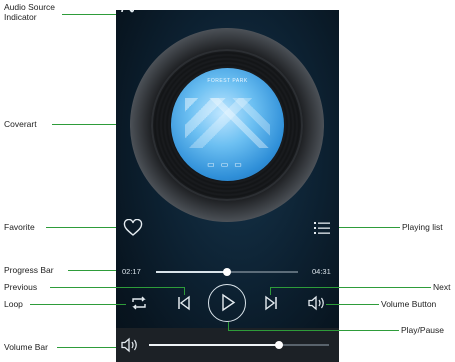 Image resolution: width=455 pixels, height=362 pixels. I want to click on progress-thumb, so click(227, 272).